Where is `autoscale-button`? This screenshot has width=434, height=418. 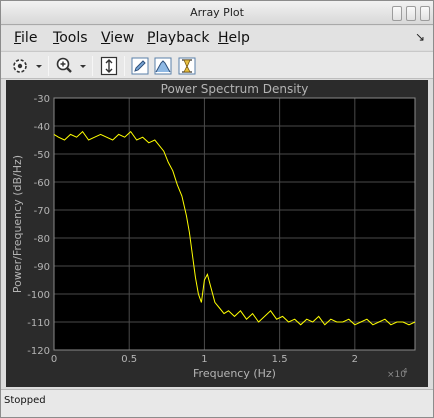
autoscale-button is located at coordinates (109, 66).